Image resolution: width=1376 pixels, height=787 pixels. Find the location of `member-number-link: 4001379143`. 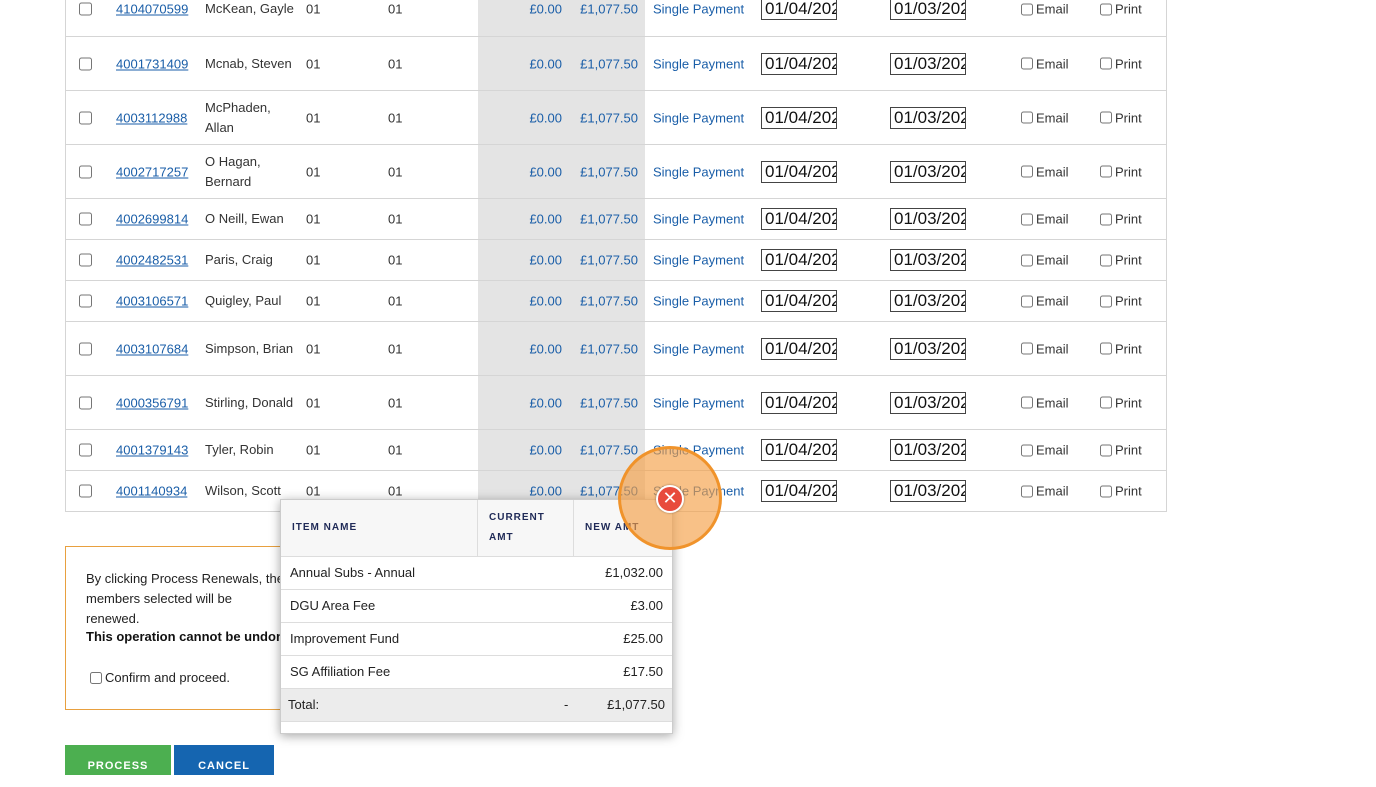

member-number-link: 4001379143 is located at coordinates (152, 450).